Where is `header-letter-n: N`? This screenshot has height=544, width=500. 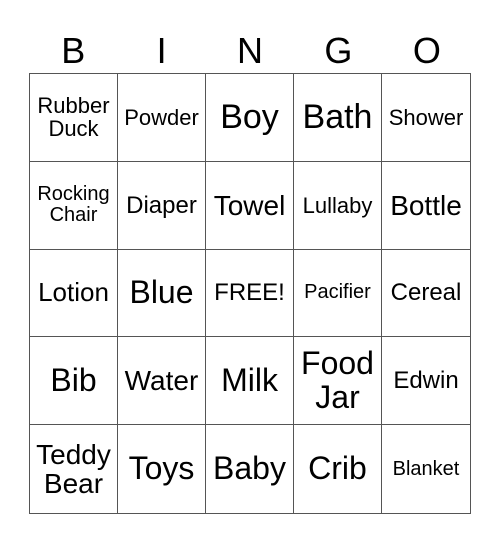
header-letter-n: N is located at coordinates (250, 50).